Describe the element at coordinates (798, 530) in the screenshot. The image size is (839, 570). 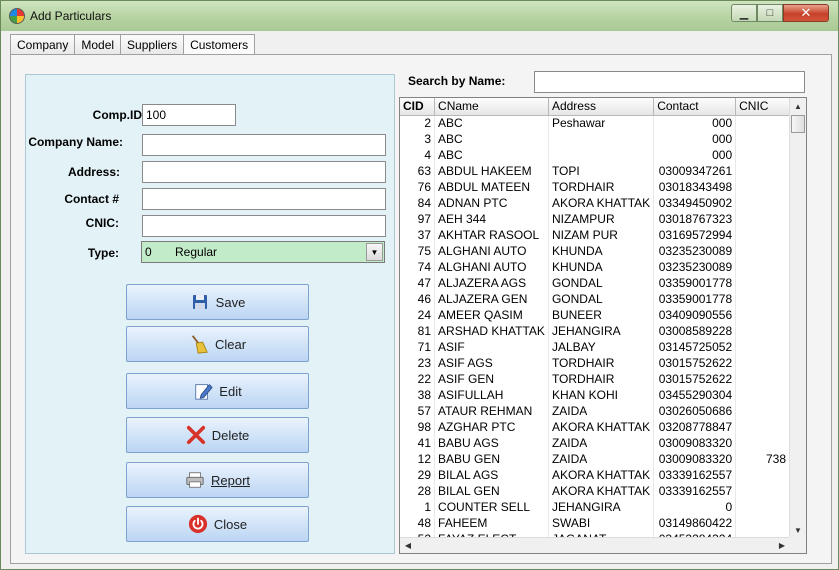
I see `scroll-down-arrow-icon: ▼` at that location.